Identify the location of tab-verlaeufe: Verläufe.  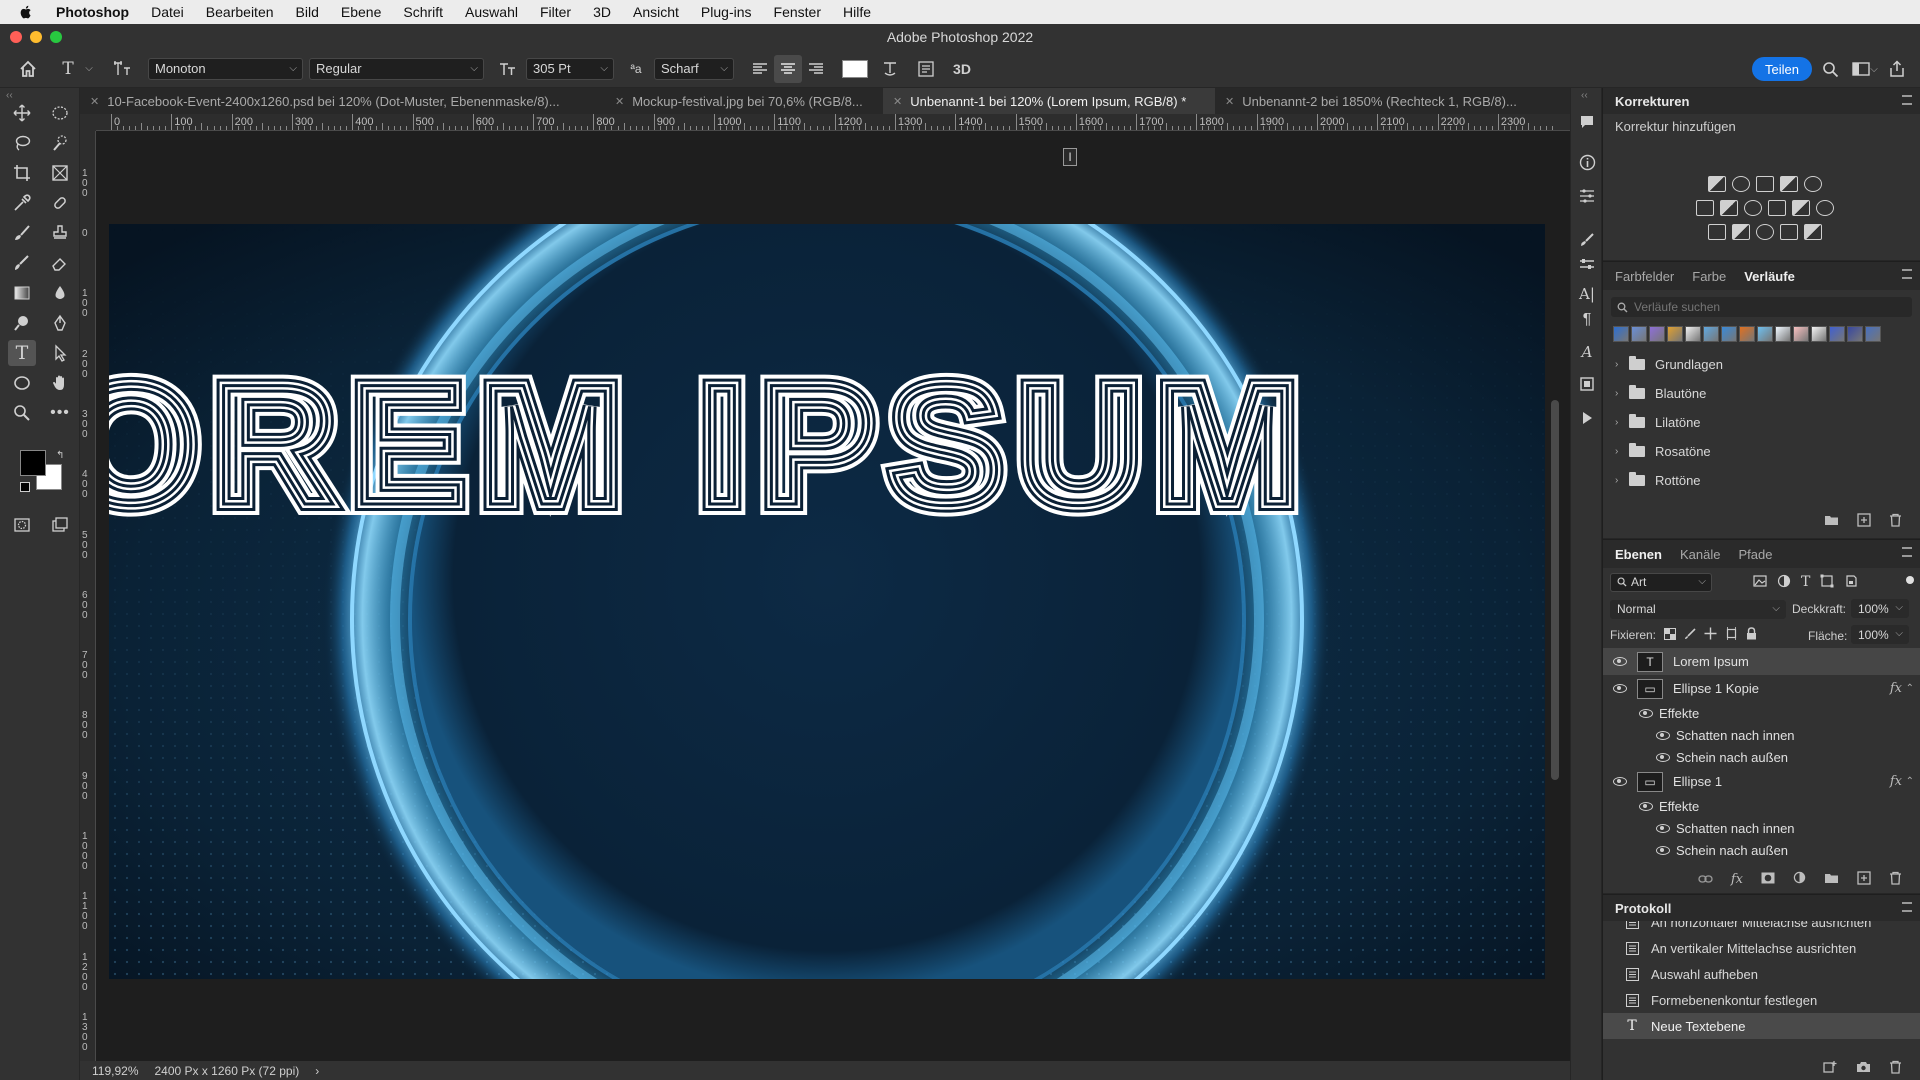
(1769, 276).